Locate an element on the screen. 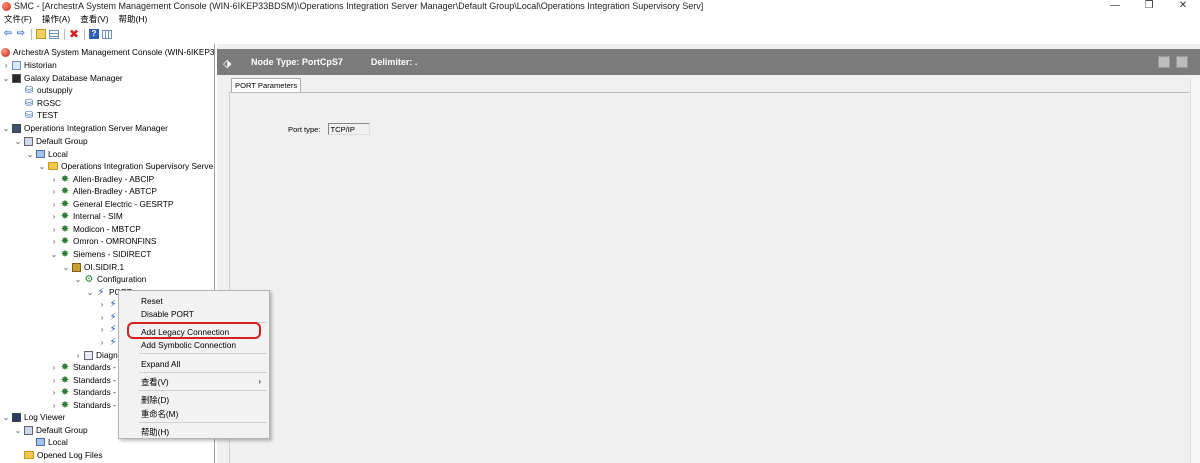  tree-item-diagnostics: › Diagn is located at coordinates (96, 355).